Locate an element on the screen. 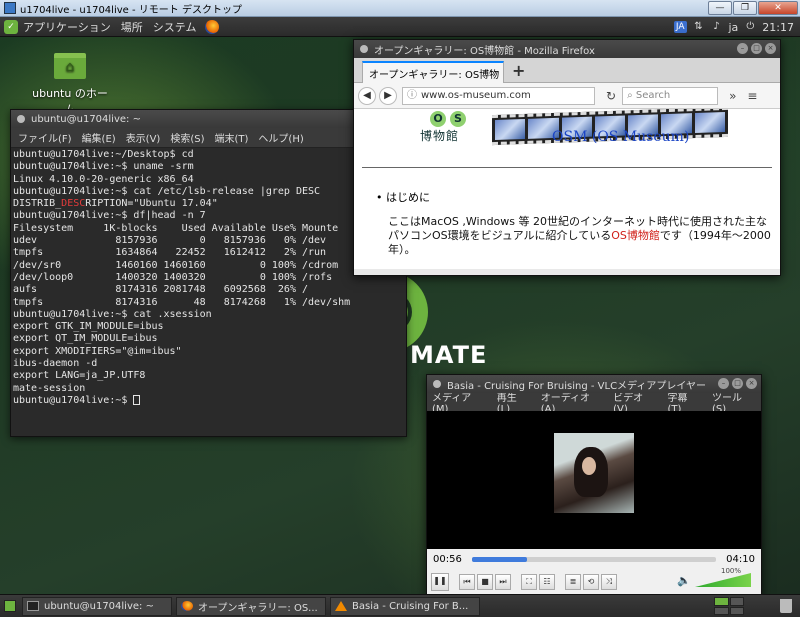  home-folder-desktop-icon: ubuntu のホーム is located at coordinates (70, 85).